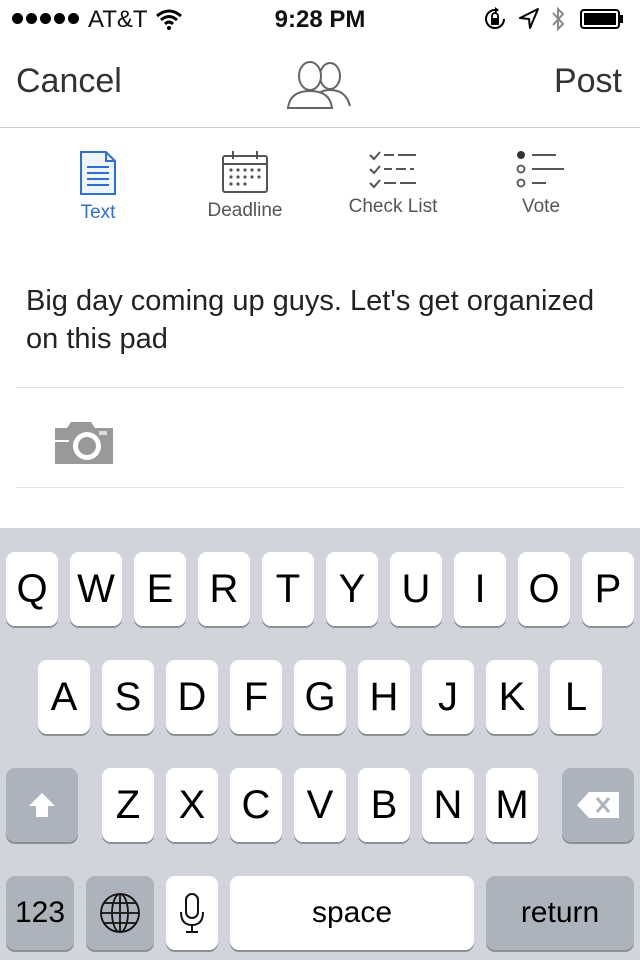 The width and height of the screenshot is (640, 960). I want to click on camera-icon, so click(84, 443).